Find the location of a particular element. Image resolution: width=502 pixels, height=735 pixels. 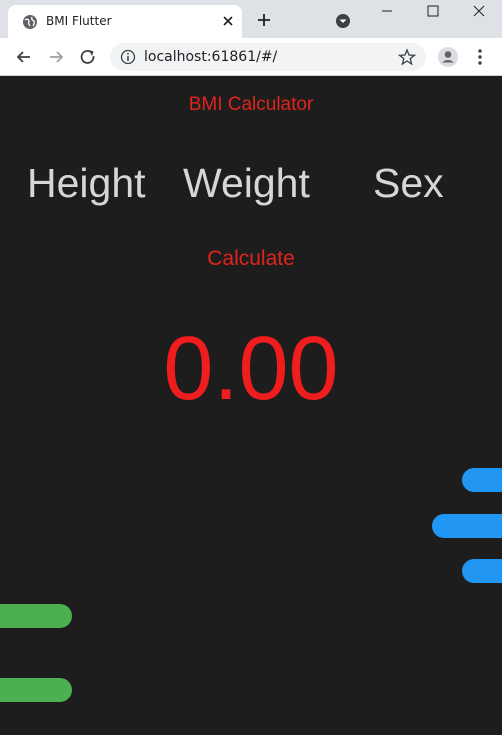

weight-label: Weight is located at coordinates (246, 183).